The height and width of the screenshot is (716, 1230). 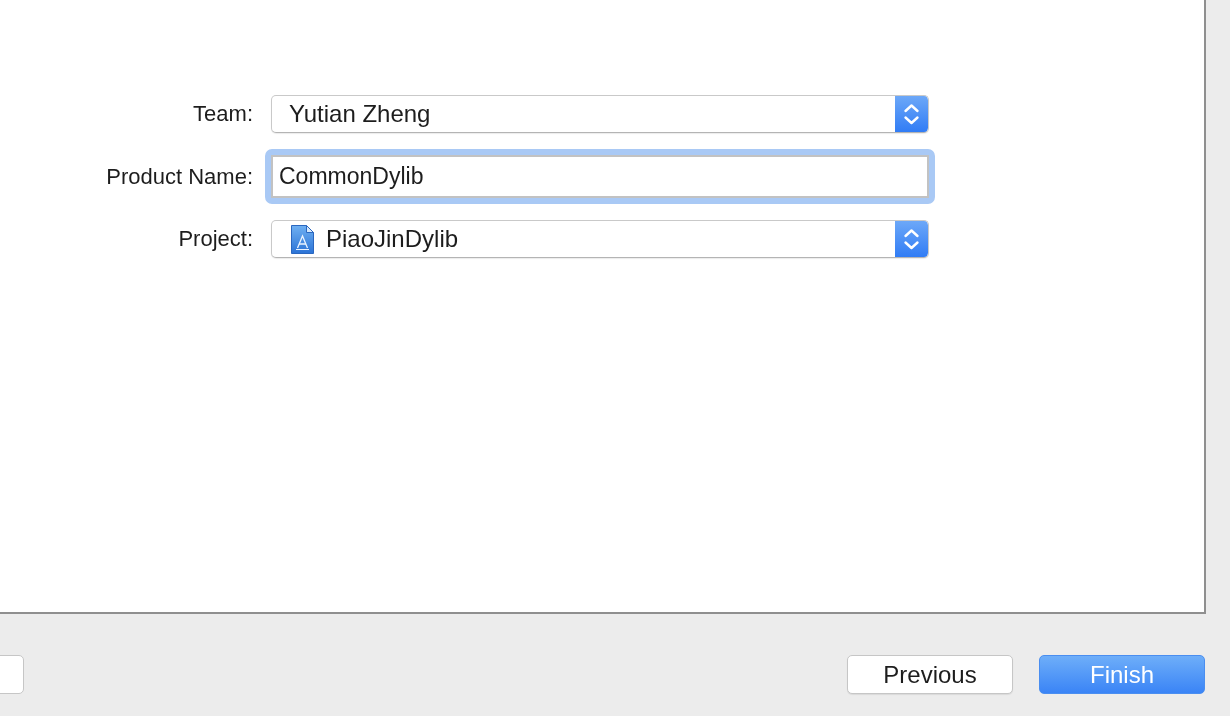 What do you see at coordinates (222, 114) in the screenshot?
I see `field-label: Team:` at bounding box center [222, 114].